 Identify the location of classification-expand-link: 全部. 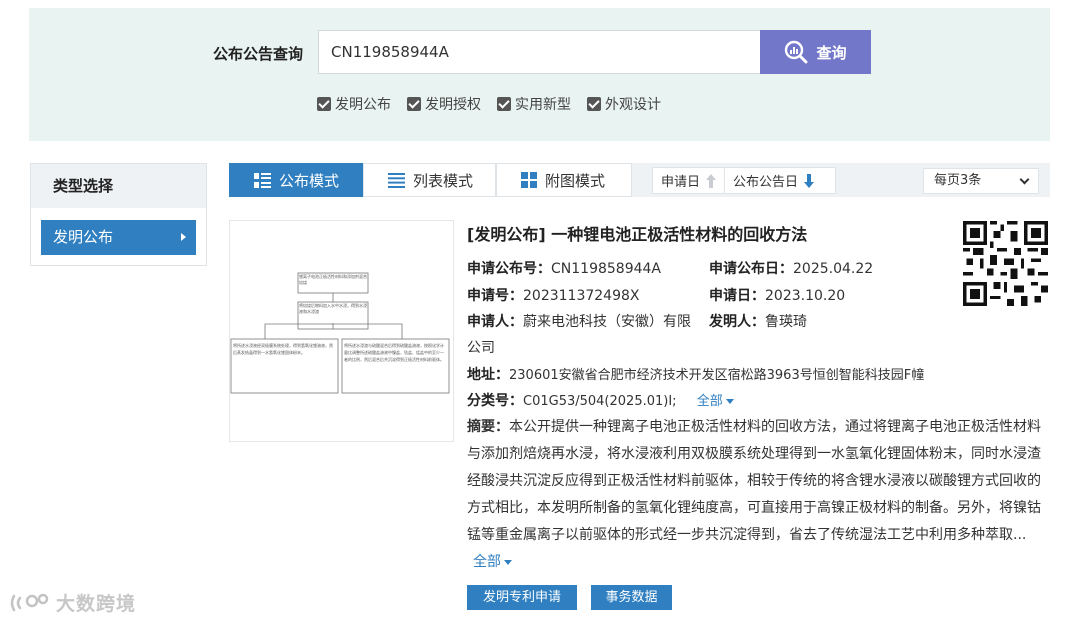
(715, 401).